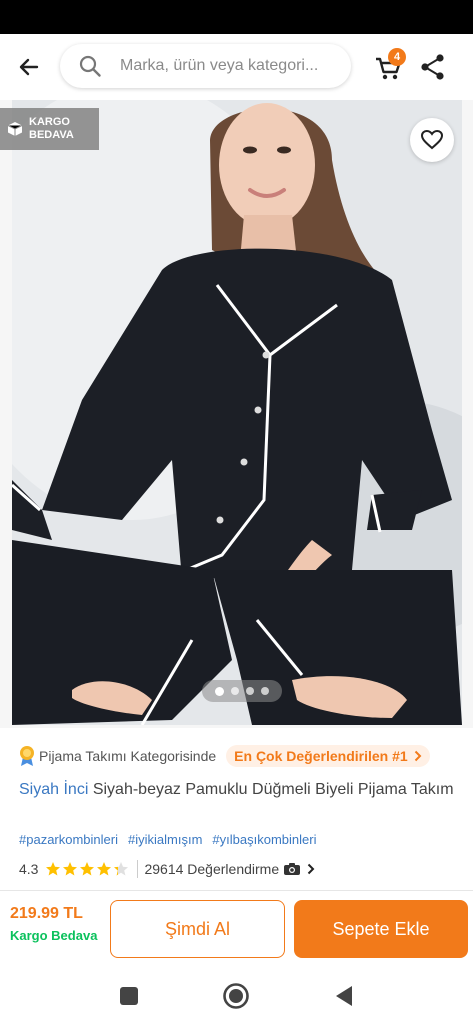 Image resolution: width=473 pixels, height=1024 pixels. I want to click on medal-icon, so click(27, 756).